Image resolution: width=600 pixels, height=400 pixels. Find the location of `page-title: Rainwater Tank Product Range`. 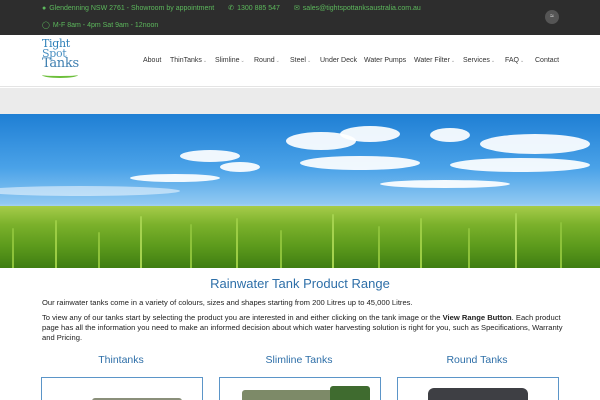

page-title: Rainwater Tank Product Range is located at coordinates (300, 283).